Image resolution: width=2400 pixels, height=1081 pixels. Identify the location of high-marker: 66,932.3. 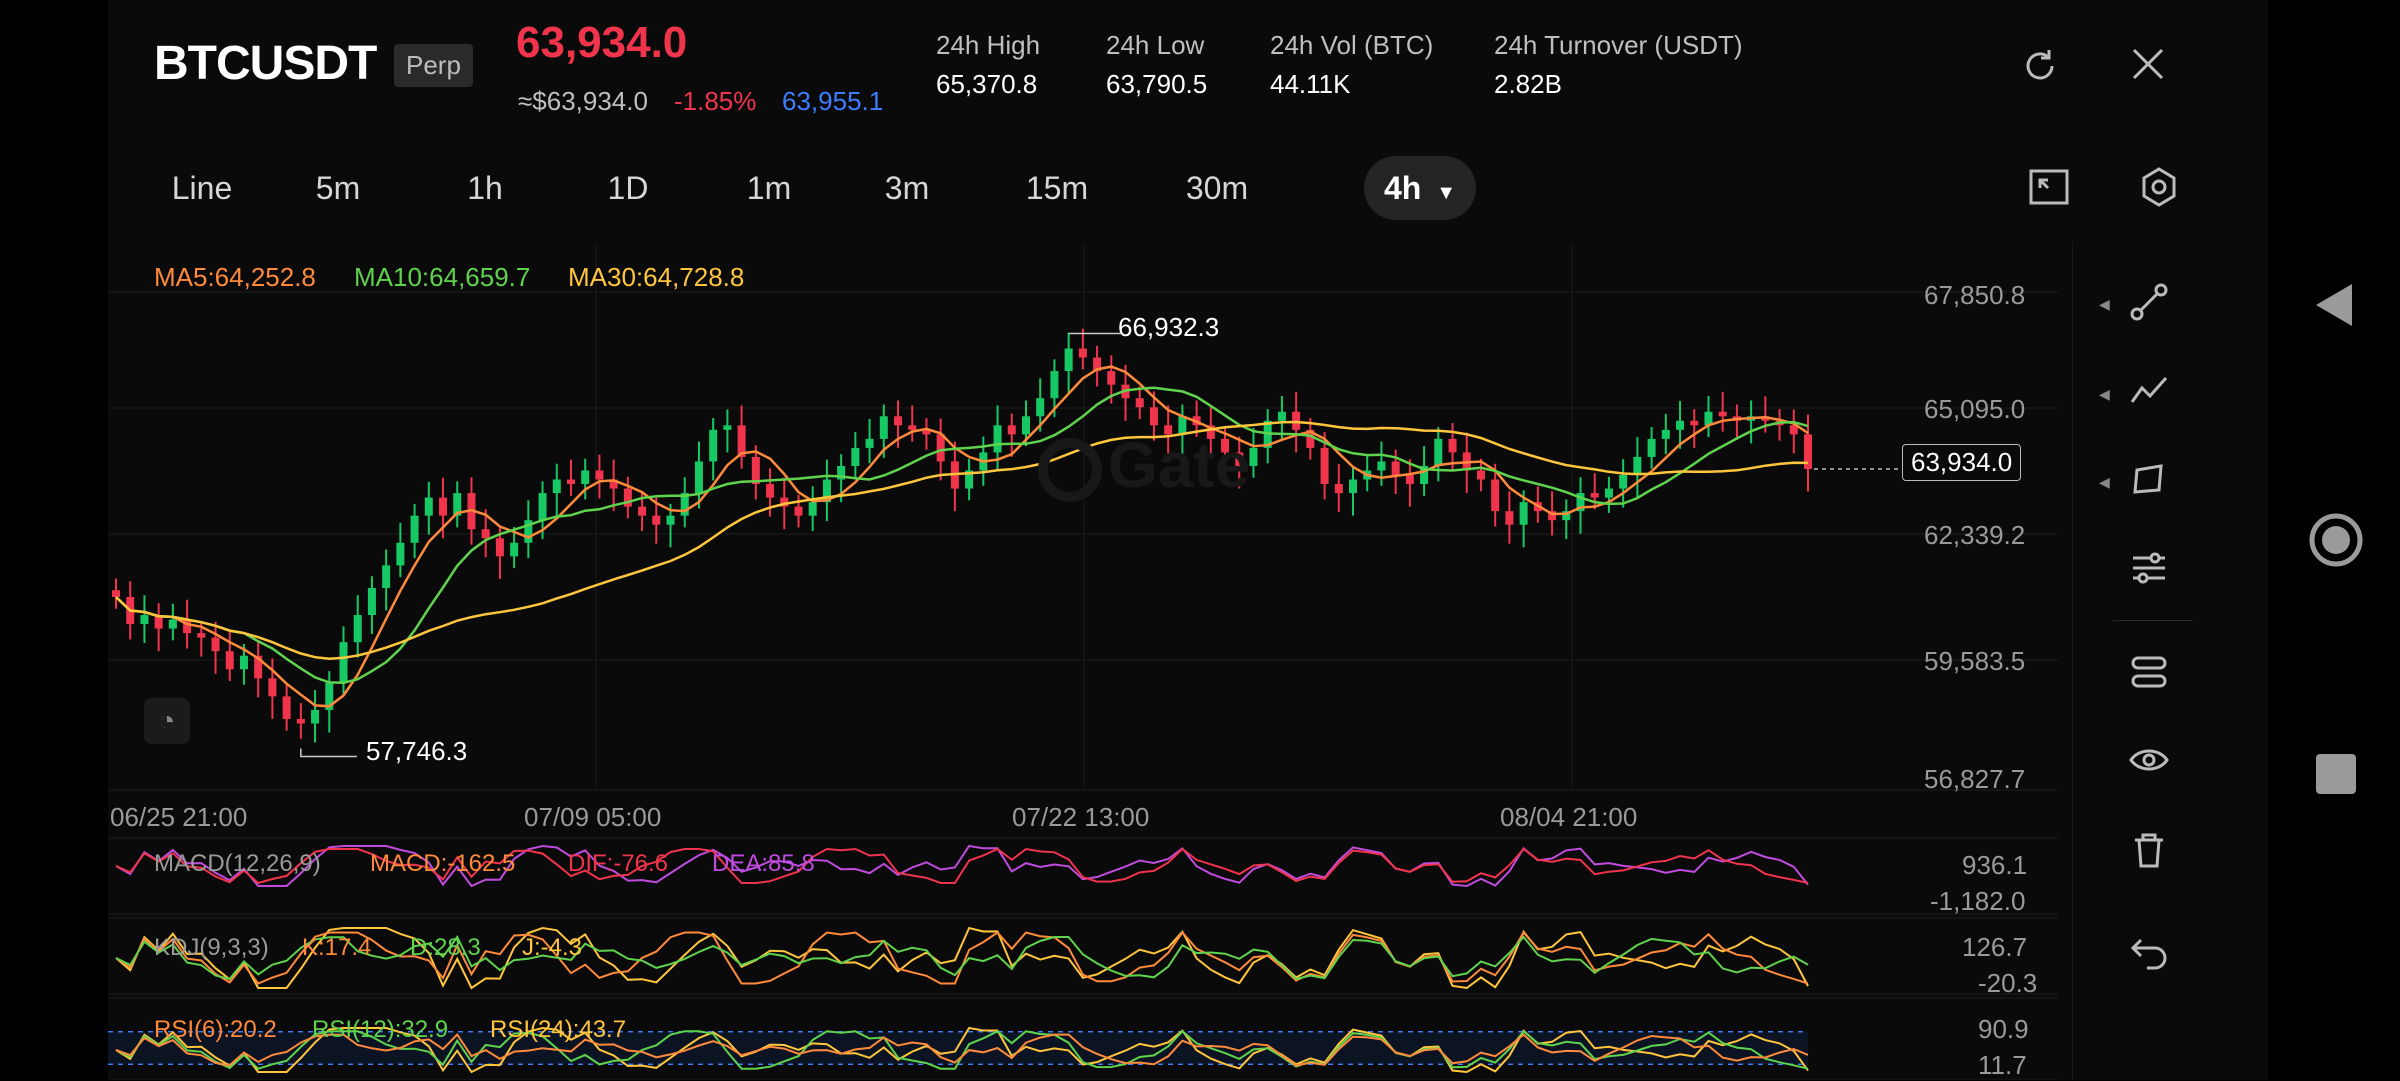
(1169, 327).